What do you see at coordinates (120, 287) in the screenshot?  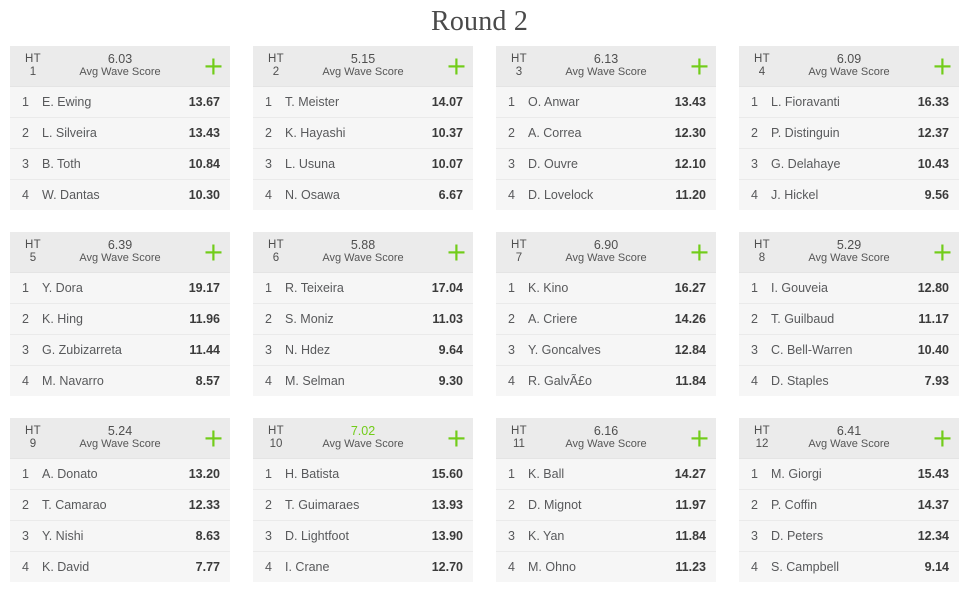 I see `athlete-row: 1 Y. Dora 19.17` at bounding box center [120, 287].